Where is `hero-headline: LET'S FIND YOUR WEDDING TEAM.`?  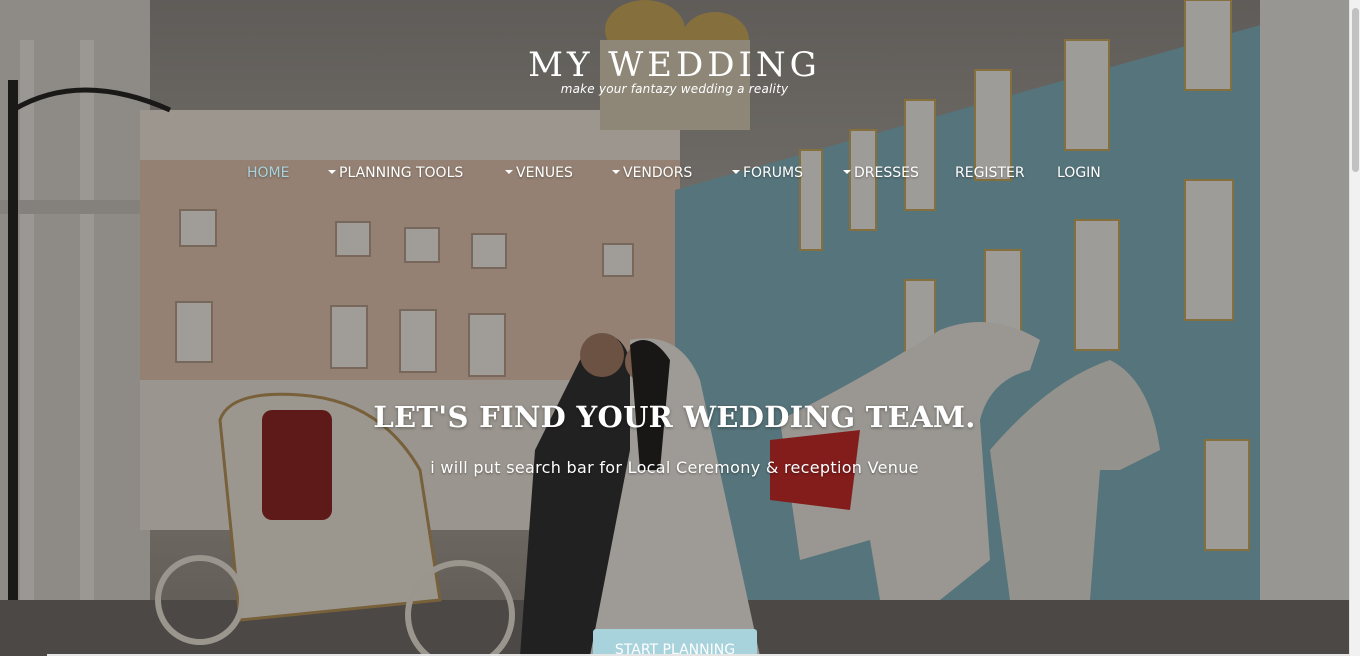 hero-headline: LET'S FIND YOUR WEDDING TEAM. is located at coordinates (674, 417).